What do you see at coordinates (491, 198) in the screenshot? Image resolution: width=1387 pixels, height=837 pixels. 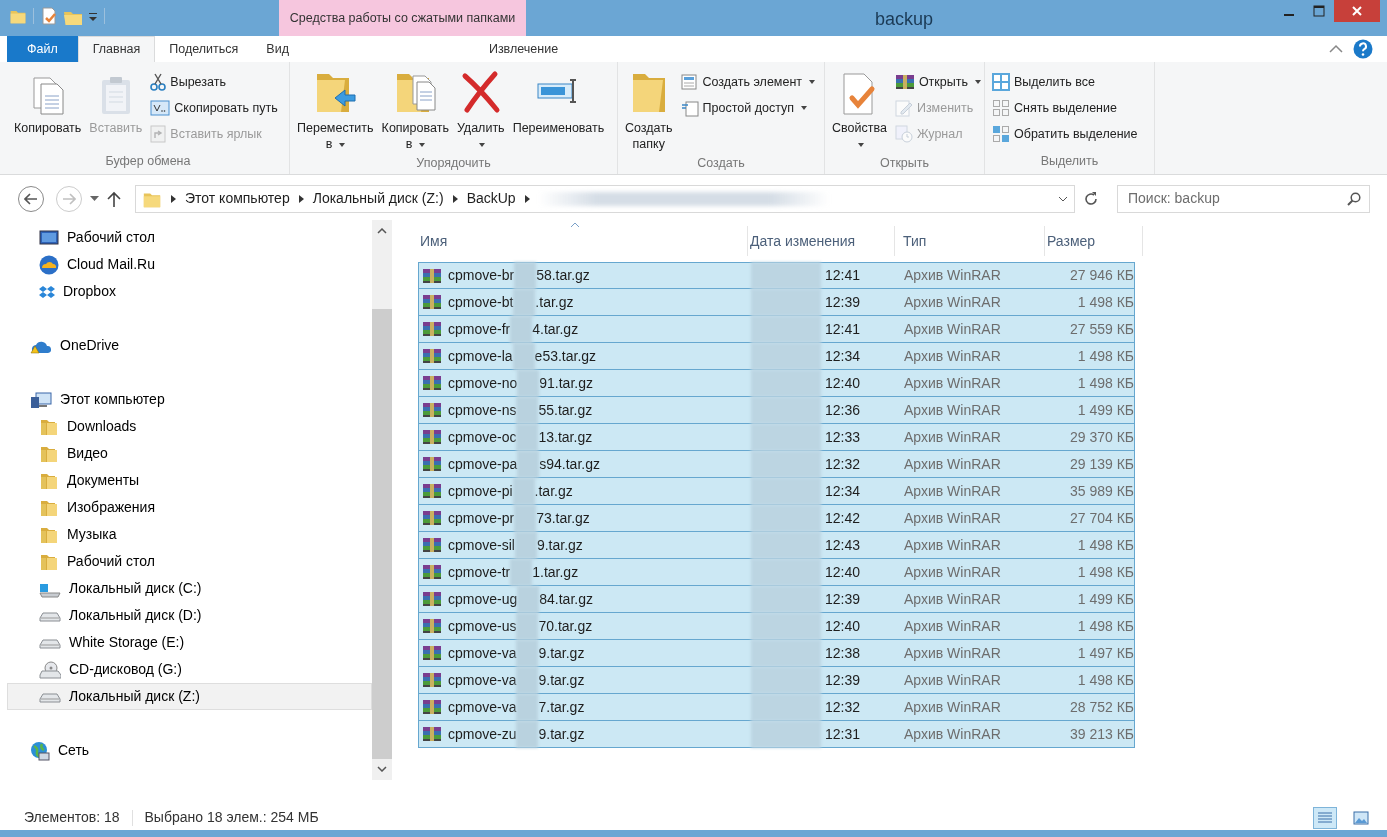 I see `breadcrumb-item: BackUp` at bounding box center [491, 198].